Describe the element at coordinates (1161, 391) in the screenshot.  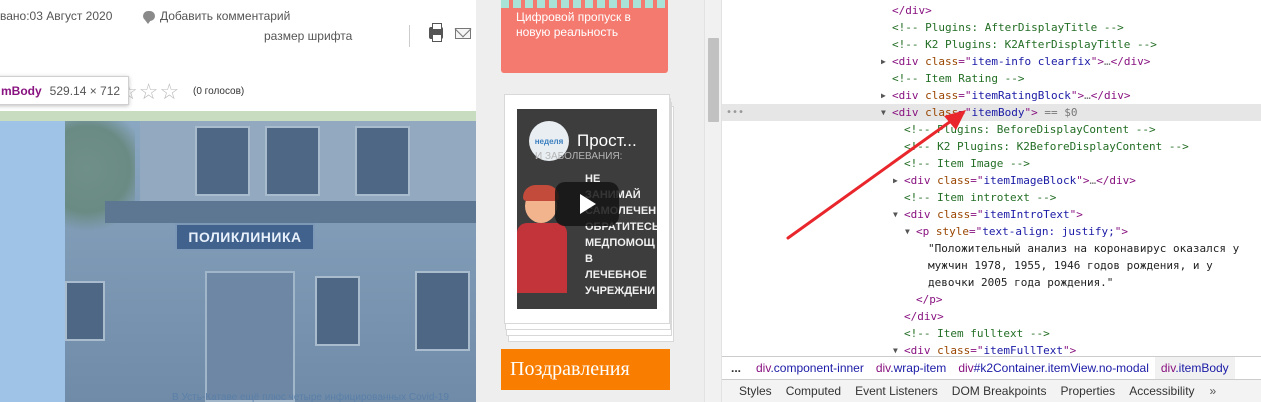
I see `tab-accessibility: Accessibility` at that location.